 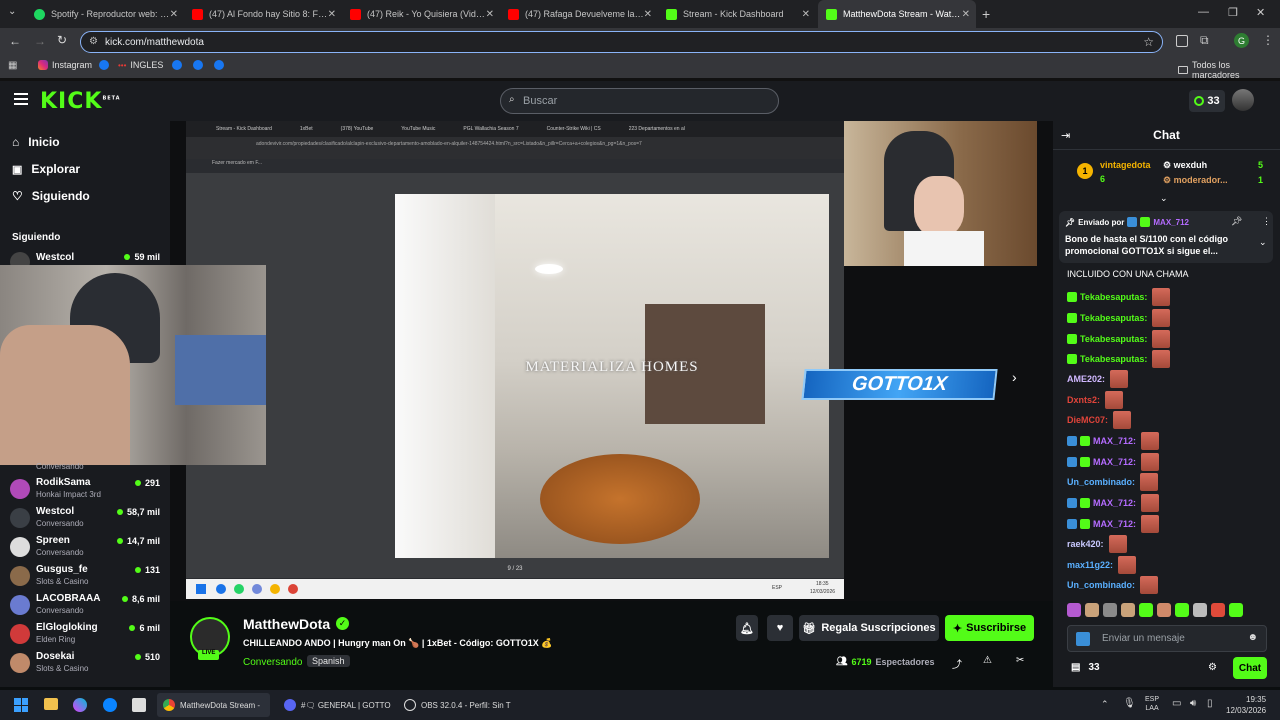 What do you see at coordinates (1090, 565) in the screenshot?
I see `chat-username: max11g22:` at bounding box center [1090, 565].